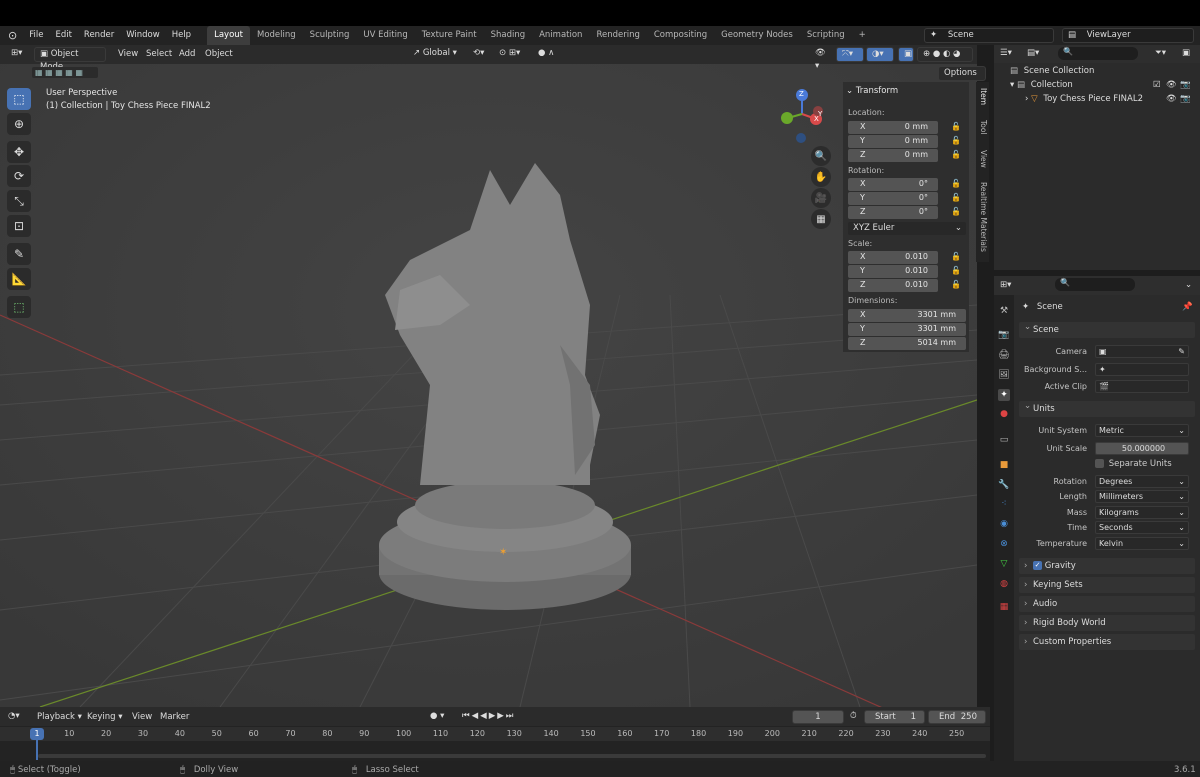  Describe the element at coordinates (893, 127) in the screenshot. I see `location-x-field: X0 mm` at that location.